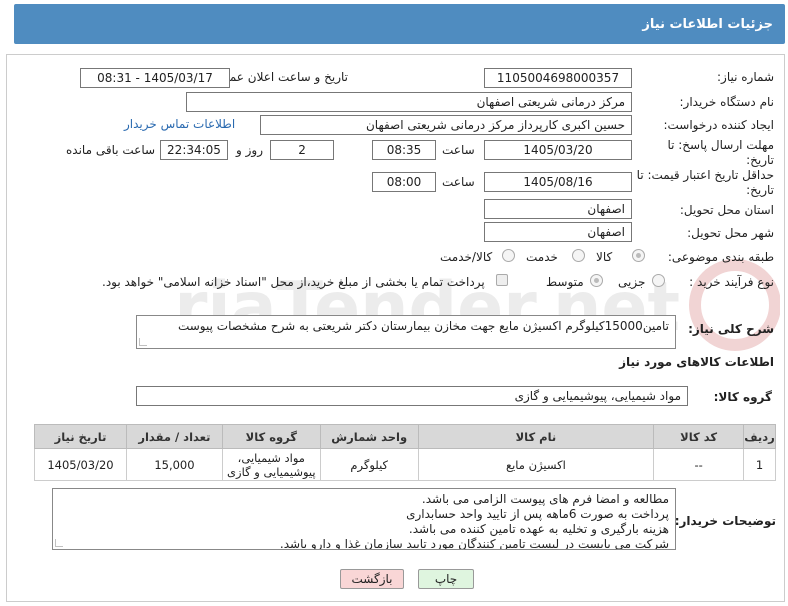  Describe the element at coordinates (412, 396) in the screenshot. I see `goods-group-field: مواد شیمیایی، پیوشیمیایی و گازی` at that location.